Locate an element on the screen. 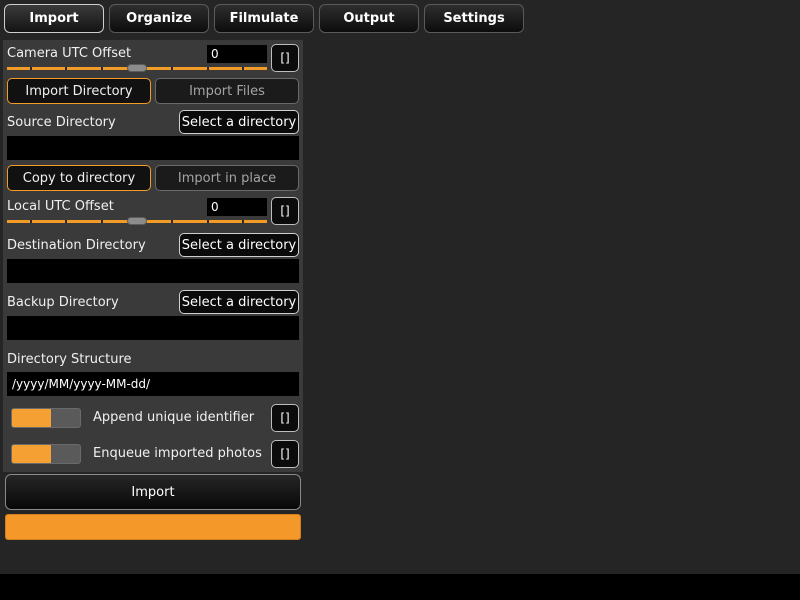  directory-structure-field: /yyyy/MM/yyyy-MM-dd/ is located at coordinates (153, 384).